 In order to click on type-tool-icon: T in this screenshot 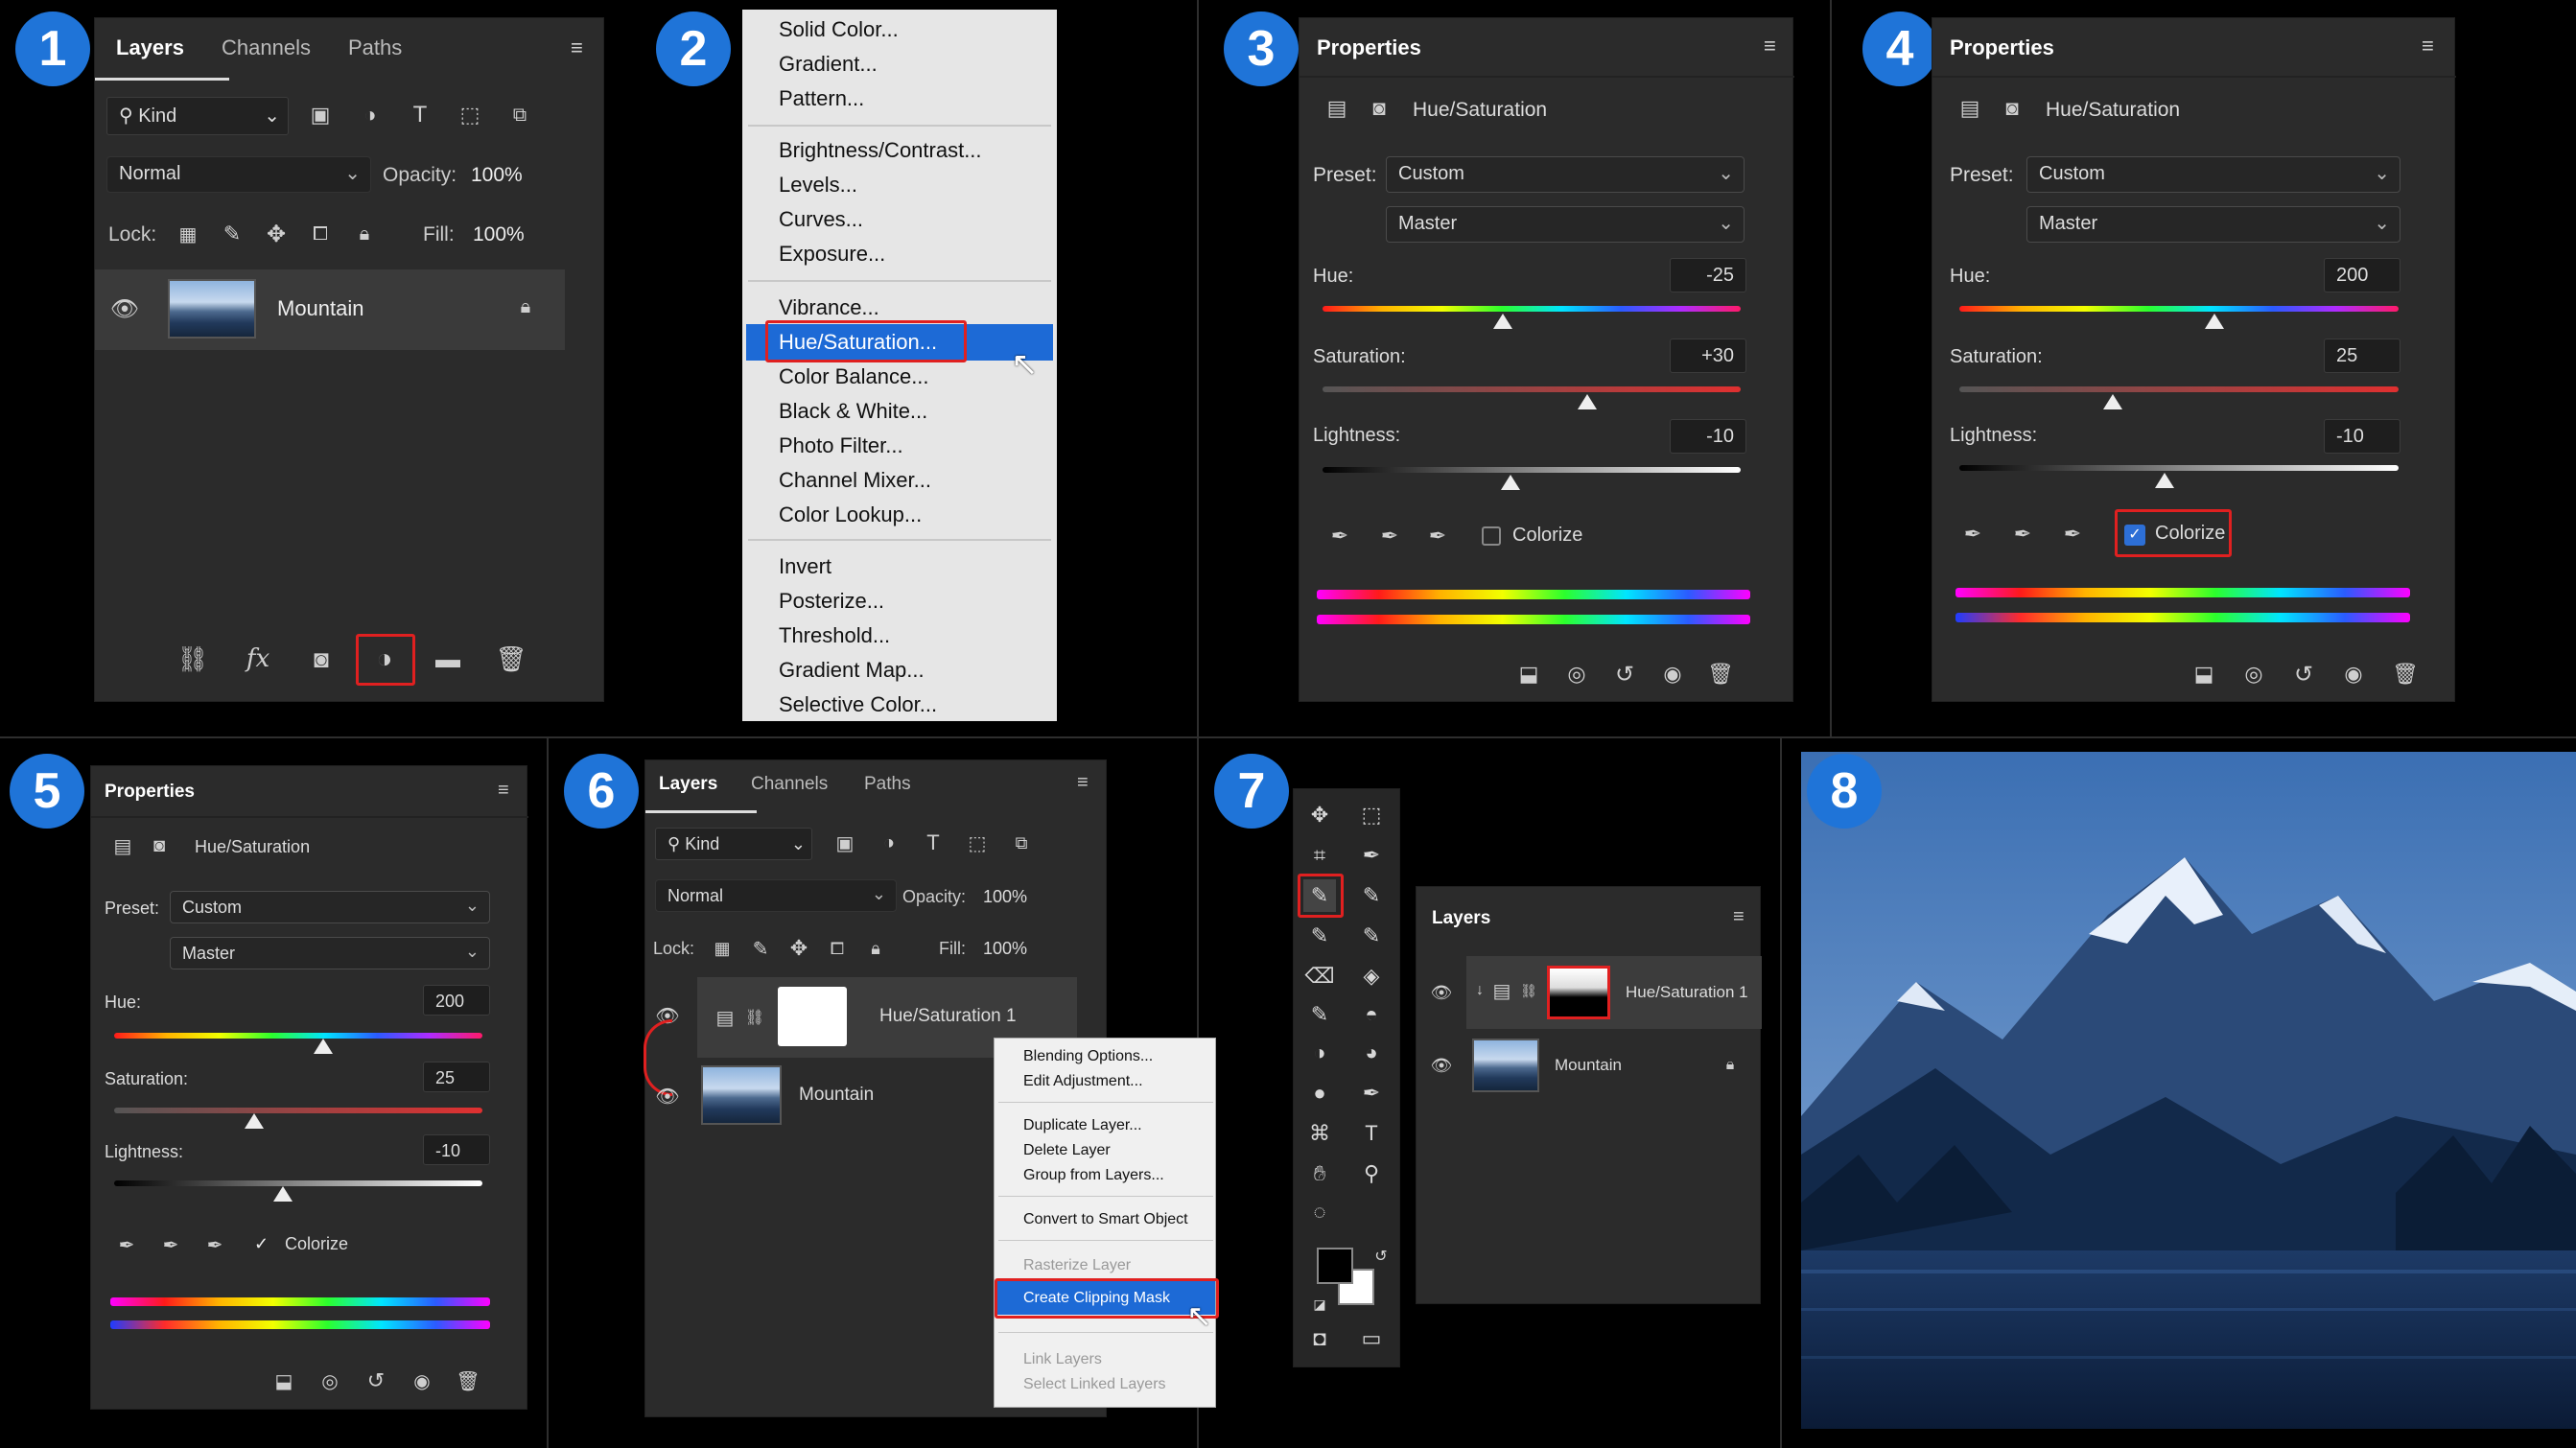, I will do `click(1371, 1133)`.